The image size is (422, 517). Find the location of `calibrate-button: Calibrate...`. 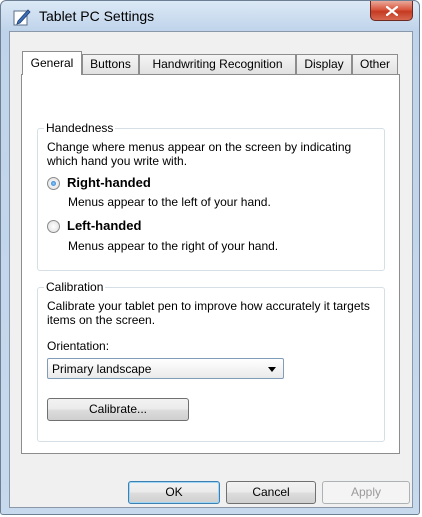

calibrate-button: Calibrate... is located at coordinates (118, 409).